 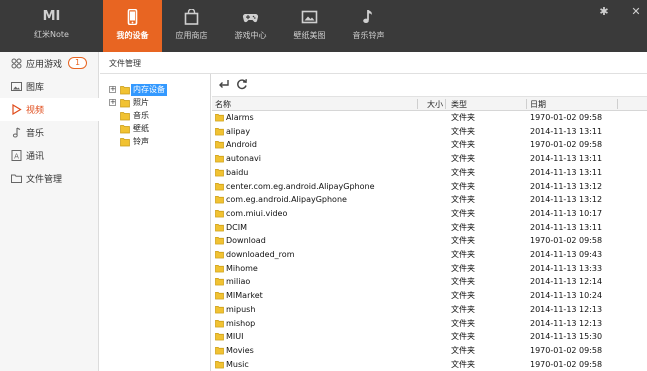 What do you see at coordinates (17, 109) in the screenshot?
I see `play-icon` at bounding box center [17, 109].